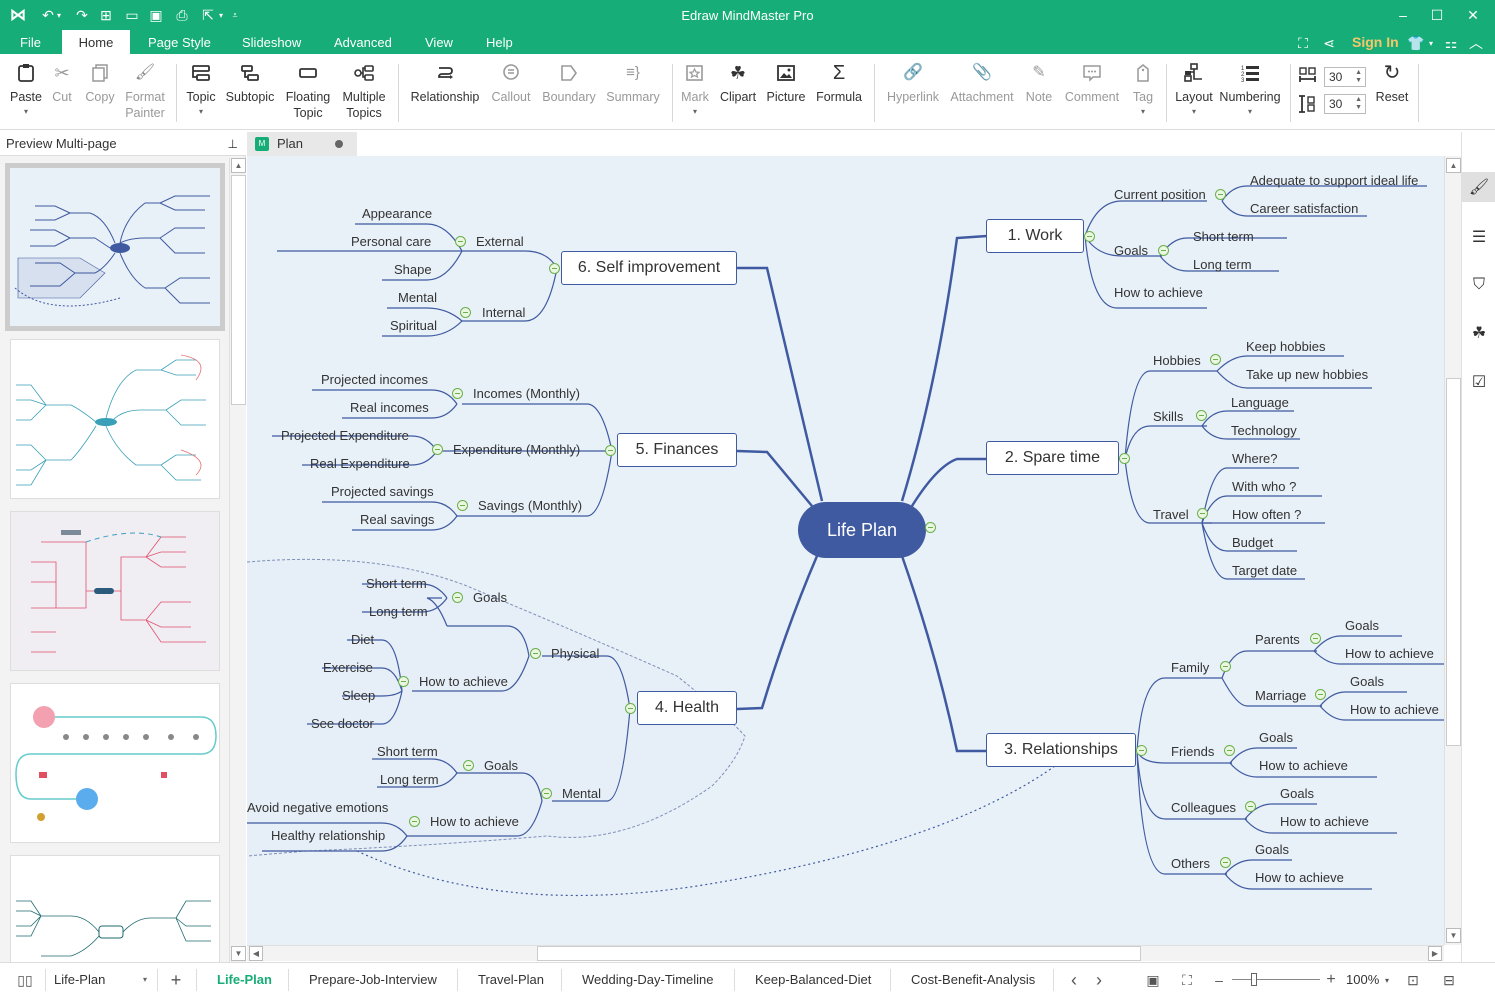  Describe the element at coordinates (1260, 403) in the screenshot. I see `subtopic: Language` at that location.